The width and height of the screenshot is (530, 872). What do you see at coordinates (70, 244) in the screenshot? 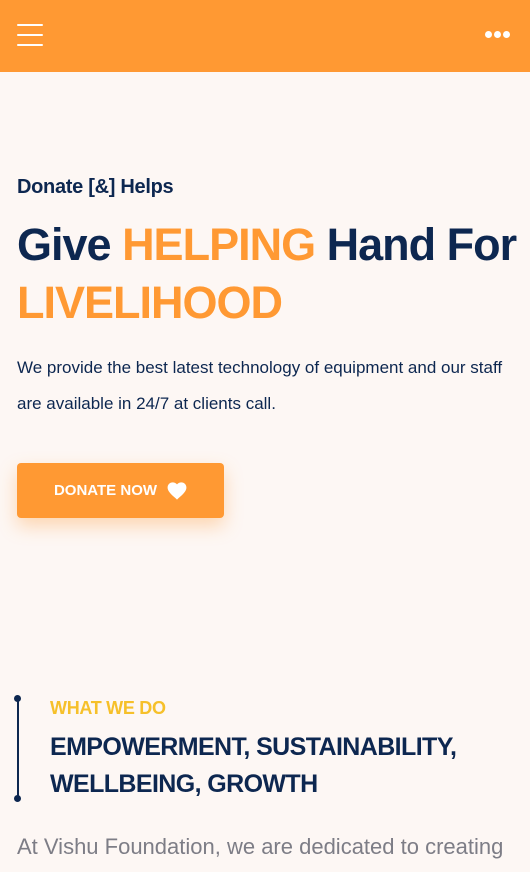
I see `headline-part-give: Give` at bounding box center [70, 244].